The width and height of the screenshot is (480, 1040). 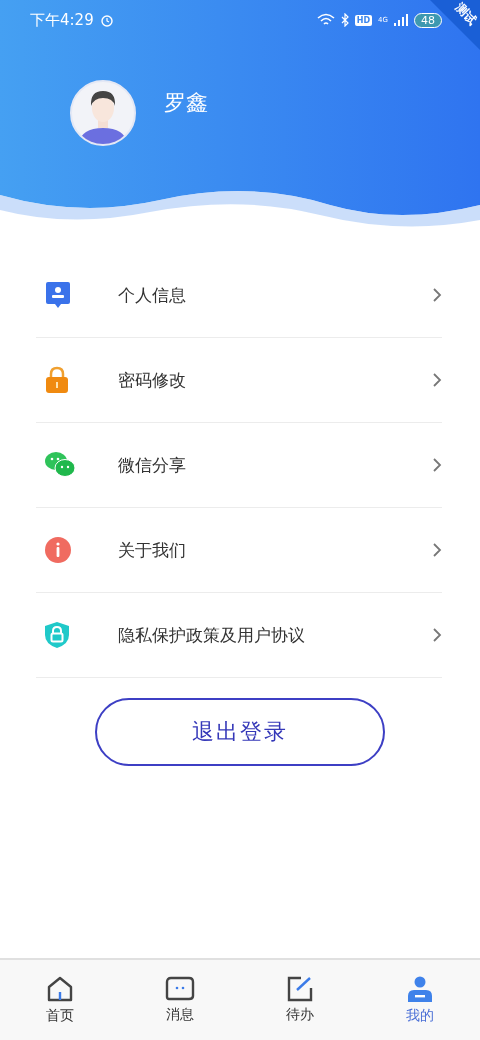 I want to click on menu-item: 关于我们, so click(x=239, y=550).